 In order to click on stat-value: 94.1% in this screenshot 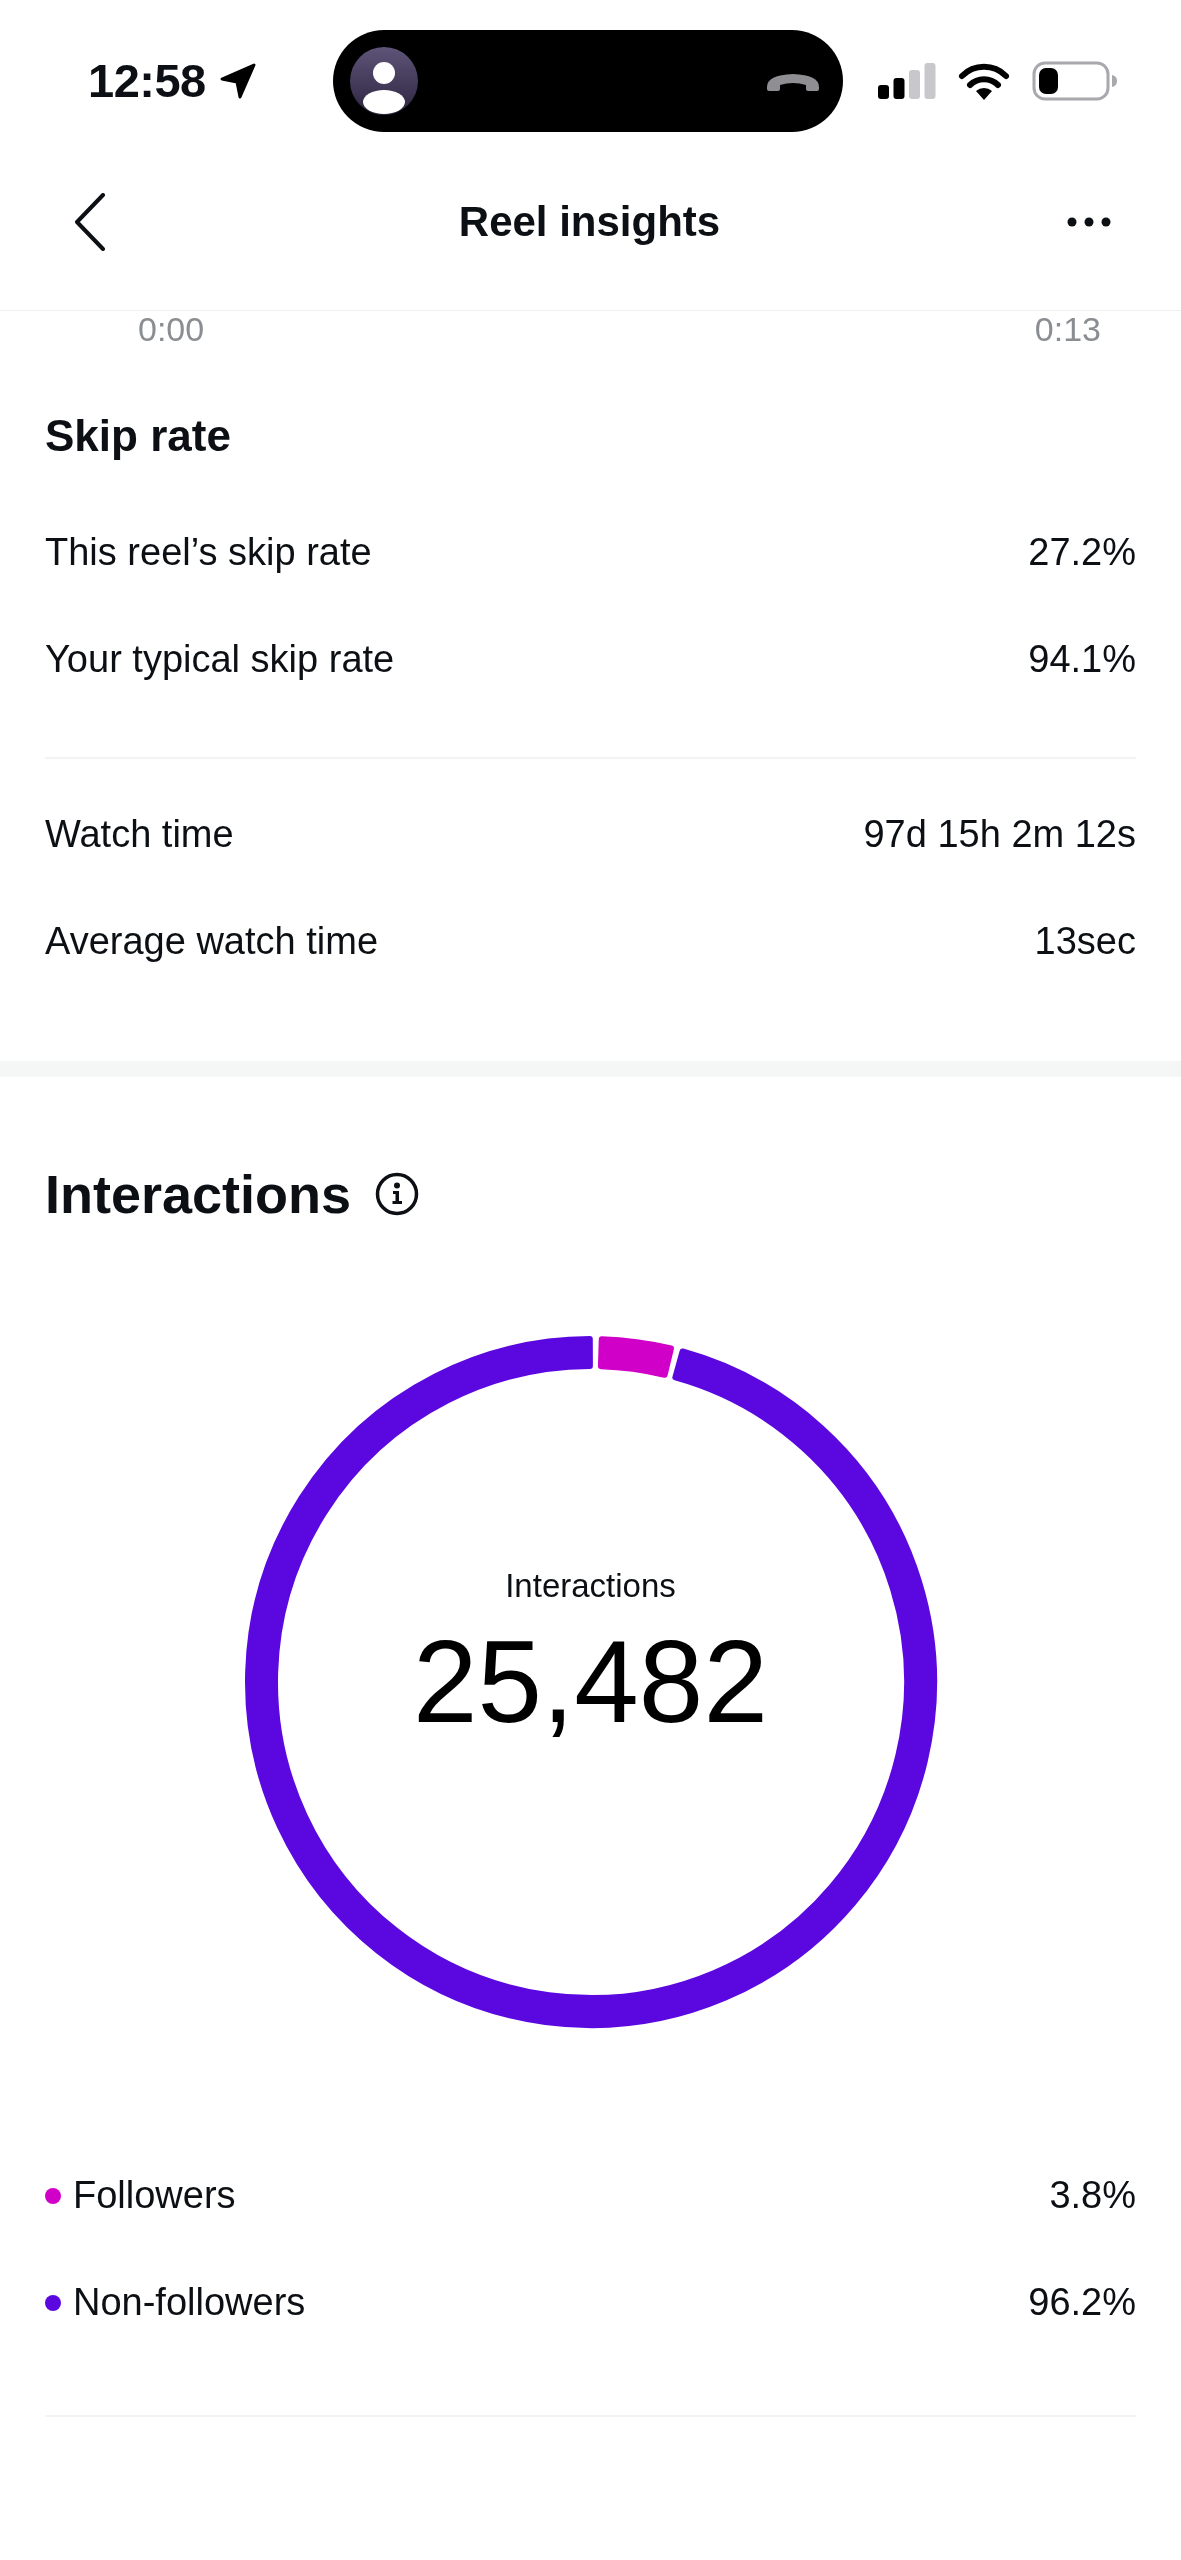, I will do `click(1082, 659)`.